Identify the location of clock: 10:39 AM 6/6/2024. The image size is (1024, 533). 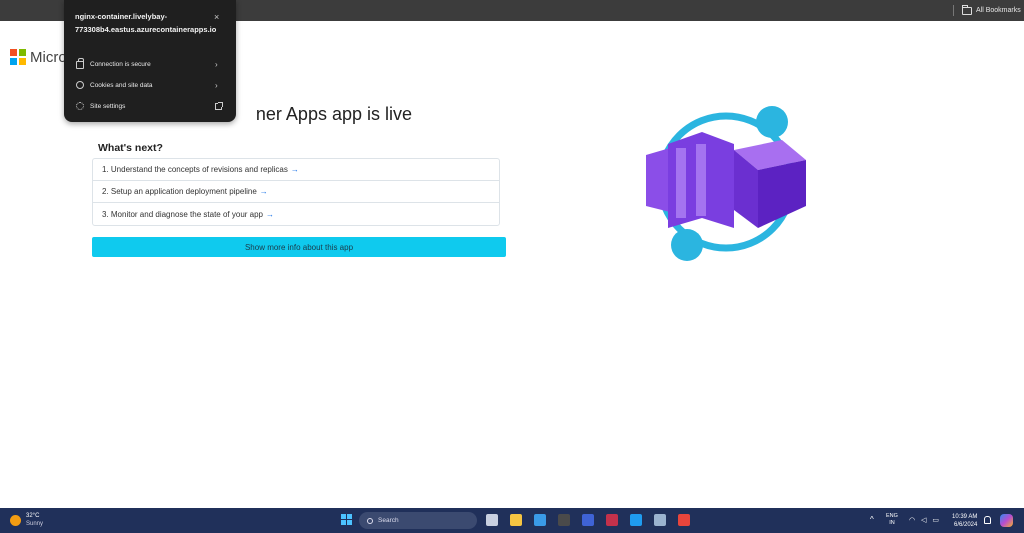
(964, 521).